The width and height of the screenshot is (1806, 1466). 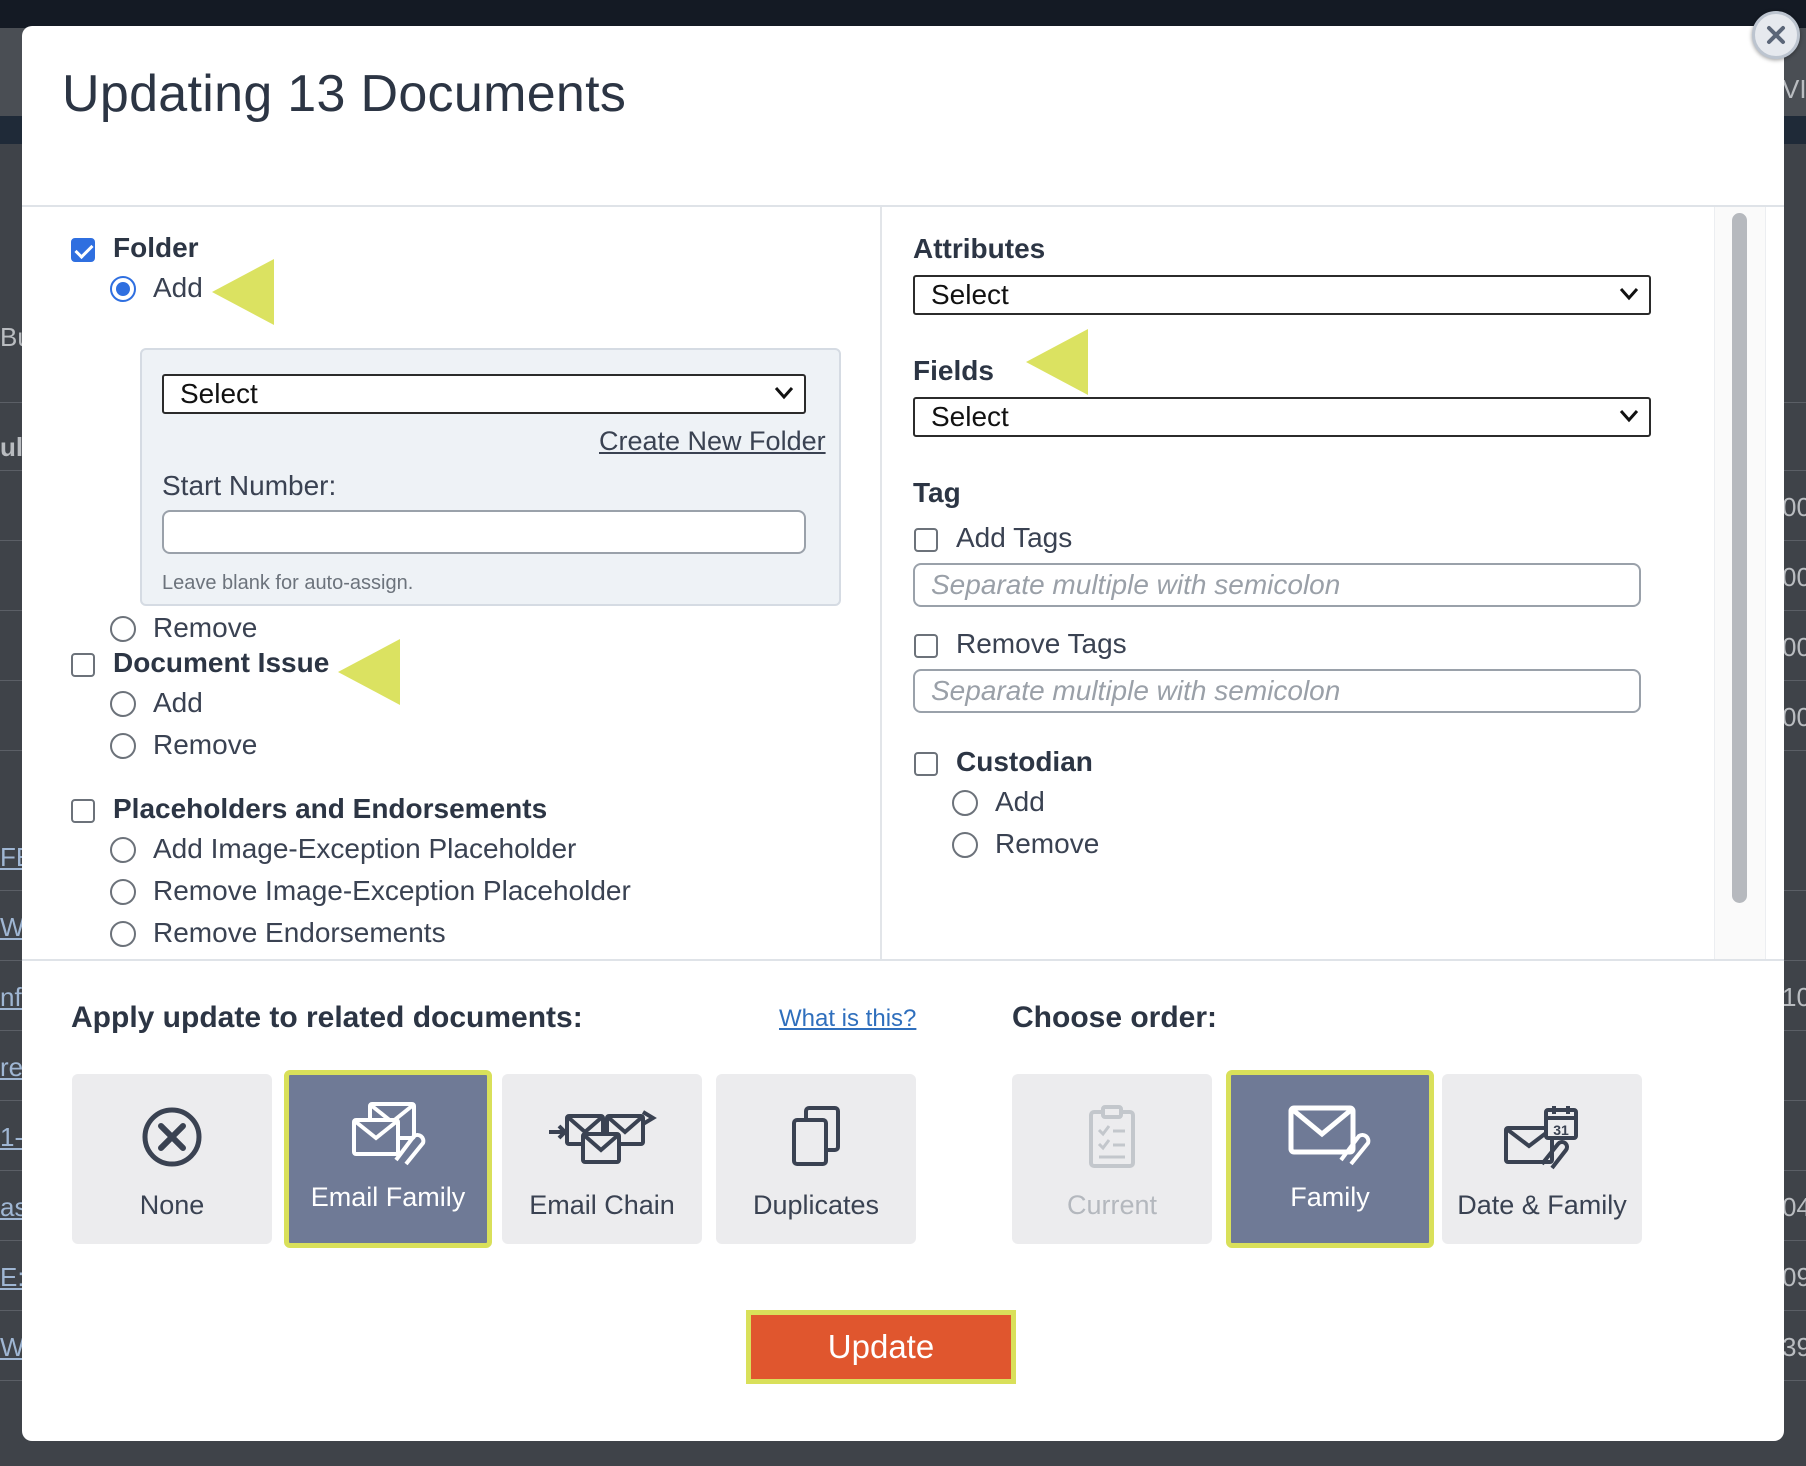 I want to click on apply-email-family-tile: Email Family, so click(x=388, y=1159).